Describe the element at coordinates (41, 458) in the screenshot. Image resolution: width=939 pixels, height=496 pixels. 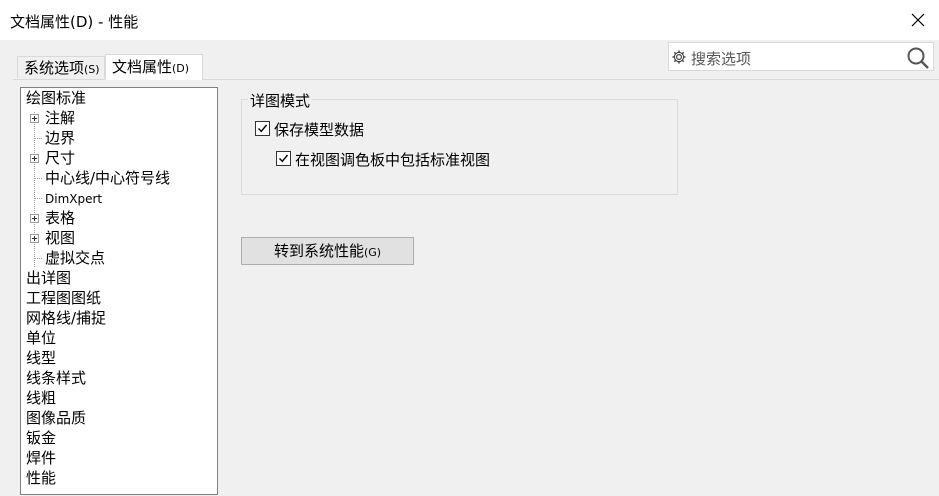
I see `tree-item-weldments: 焊件` at that location.